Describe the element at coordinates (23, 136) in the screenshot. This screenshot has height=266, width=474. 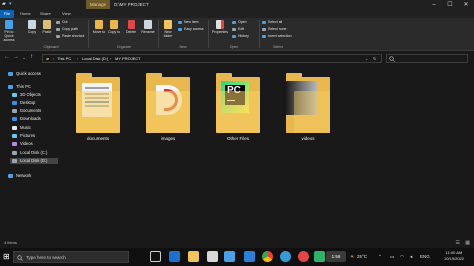
I see `sidebar-item-pictures: Pictures` at that location.